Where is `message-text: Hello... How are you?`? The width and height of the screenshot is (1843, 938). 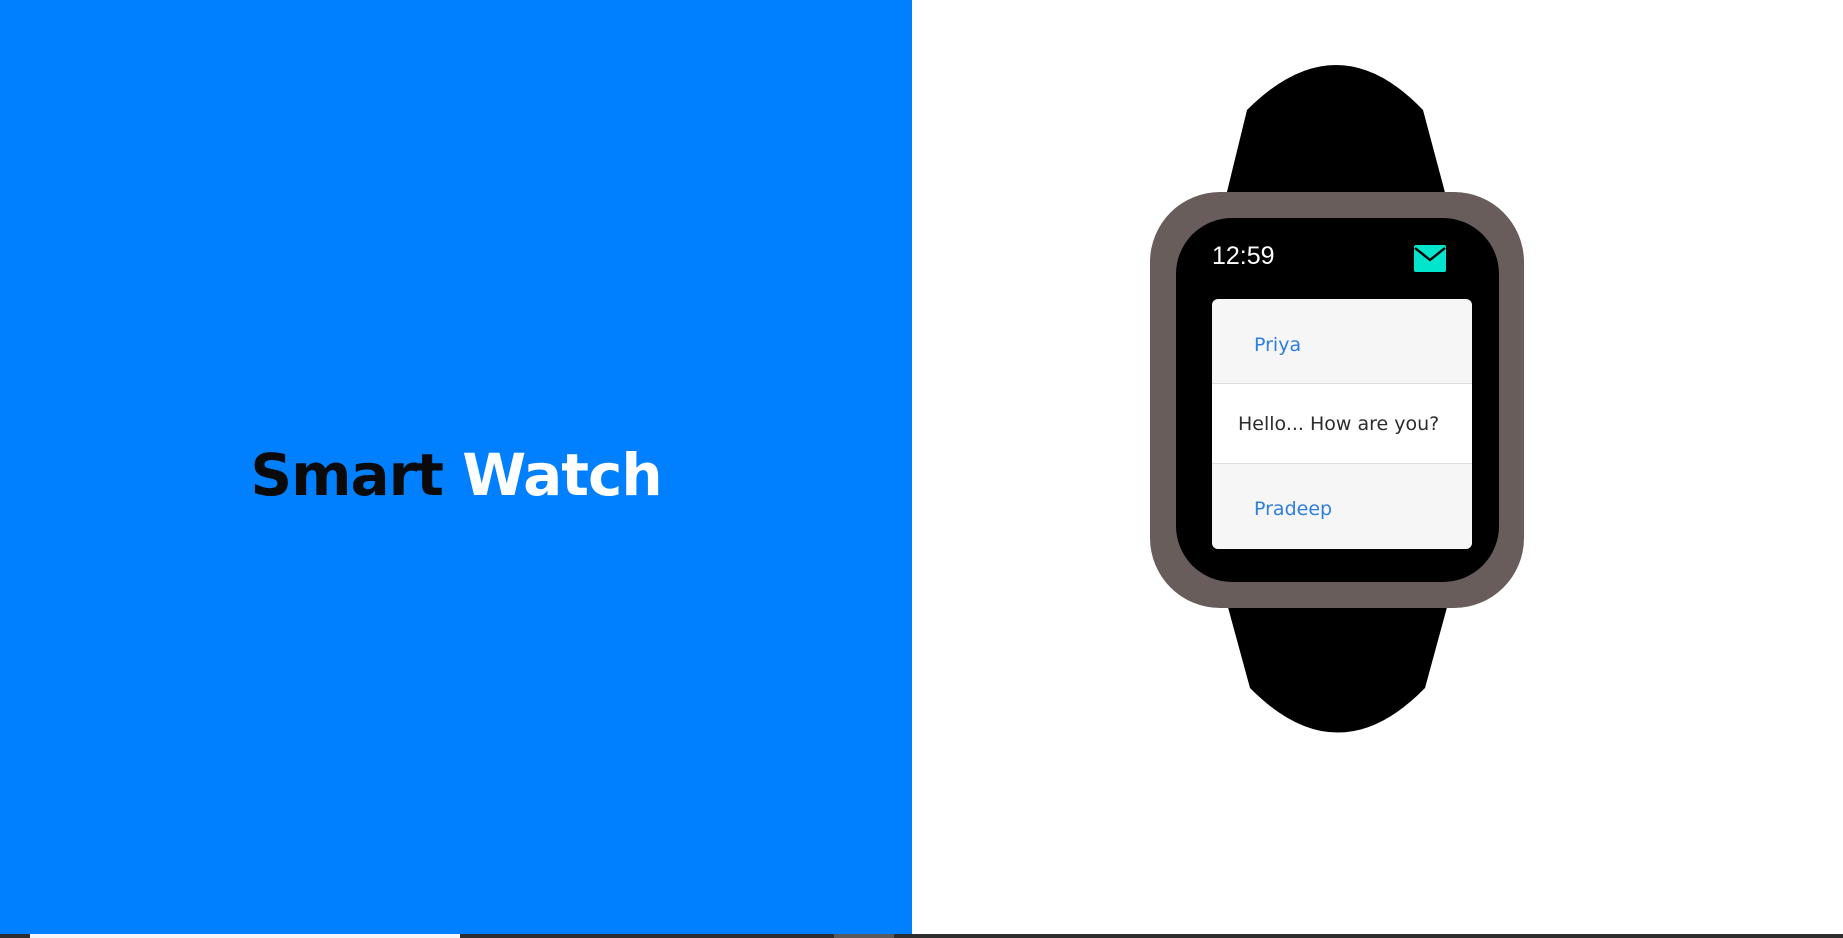
message-text: Hello... How are you? is located at coordinates (1342, 424).